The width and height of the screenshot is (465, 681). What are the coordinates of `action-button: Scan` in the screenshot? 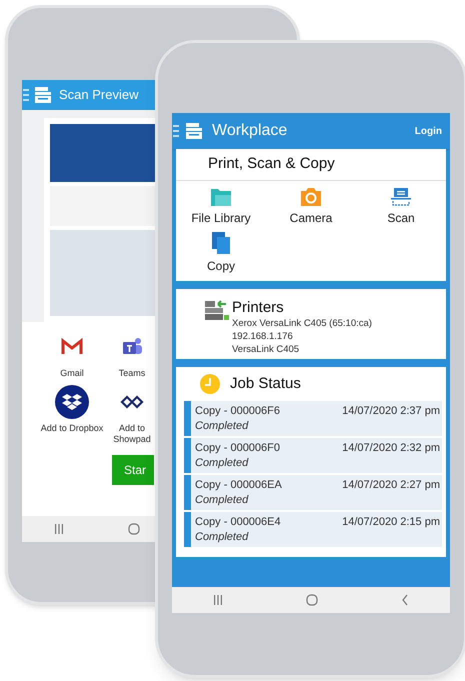 It's located at (401, 206).